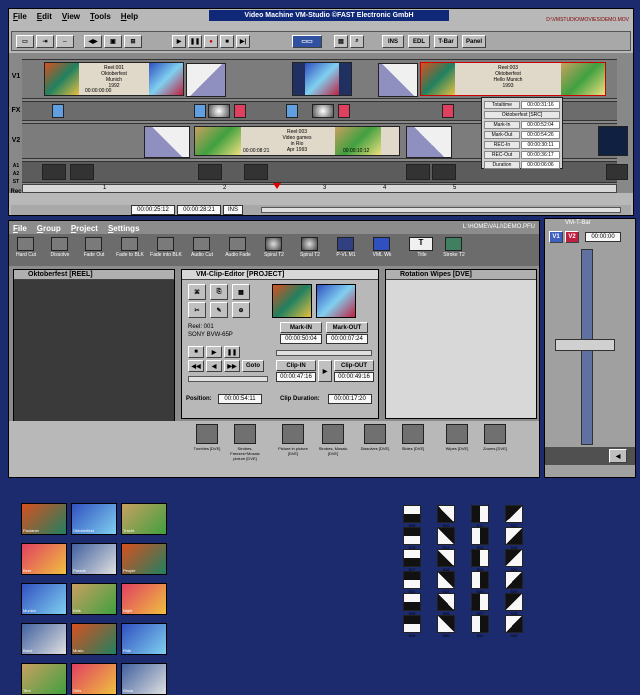  What do you see at coordinates (441, 210) in the screenshot?
I see `timeline-scrollbar` at bounding box center [441, 210].